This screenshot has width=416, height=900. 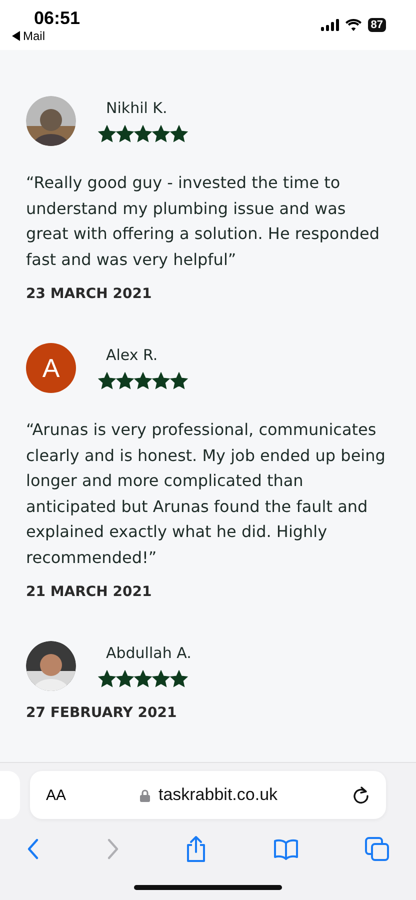 I want to click on reload-icon, so click(x=361, y=795).